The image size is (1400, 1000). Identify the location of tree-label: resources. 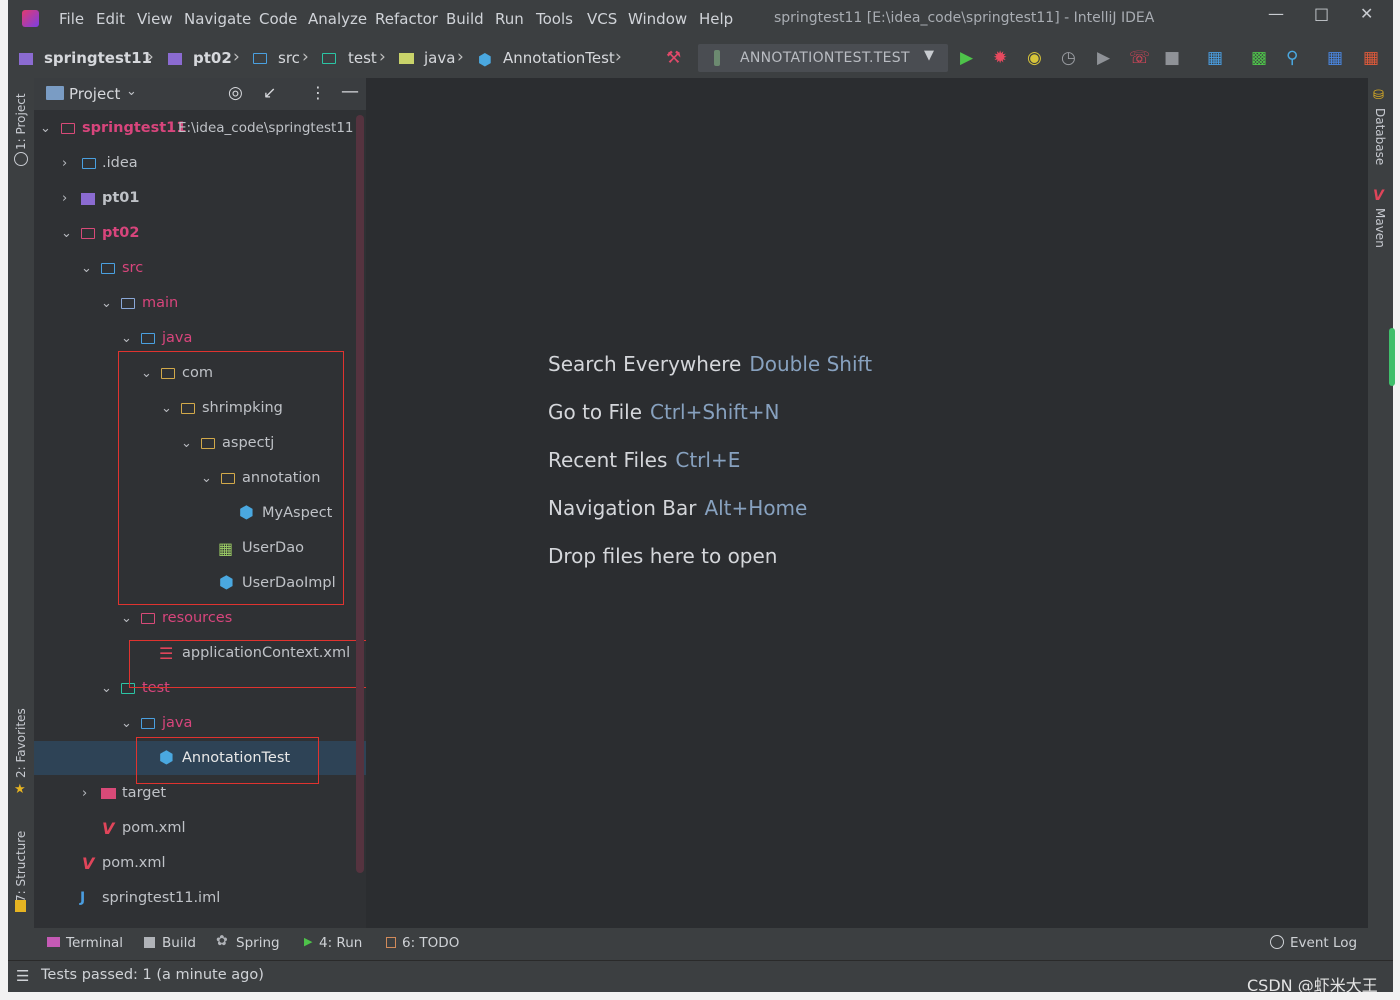
(197, 618).